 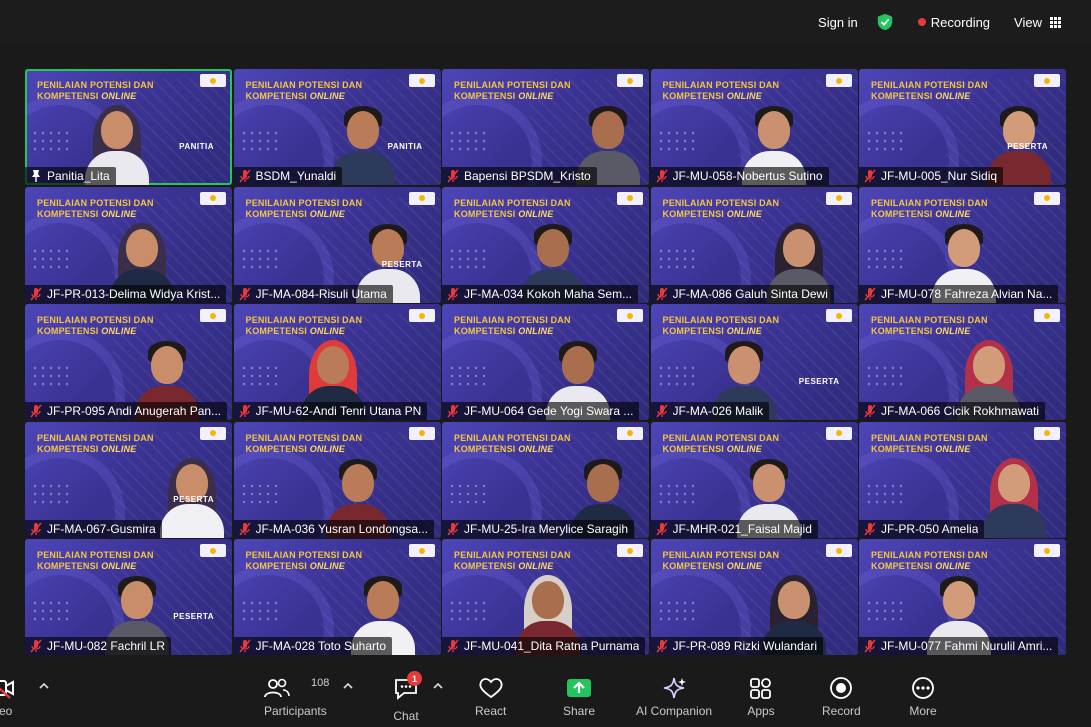 What do you see at coordinates (923, 696) in the screenshot?
I see `more-button: More` at bounding box center [923, 696].